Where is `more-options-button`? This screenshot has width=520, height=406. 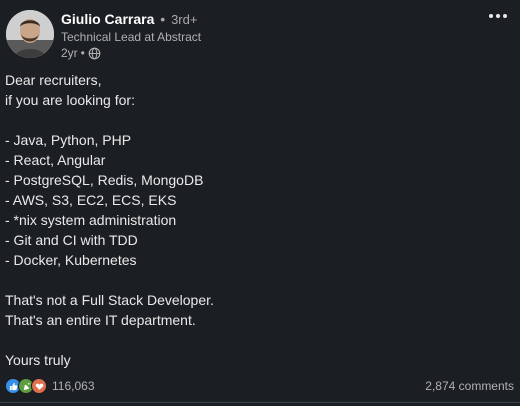 more-options-button is located at coordinates (498, 16).